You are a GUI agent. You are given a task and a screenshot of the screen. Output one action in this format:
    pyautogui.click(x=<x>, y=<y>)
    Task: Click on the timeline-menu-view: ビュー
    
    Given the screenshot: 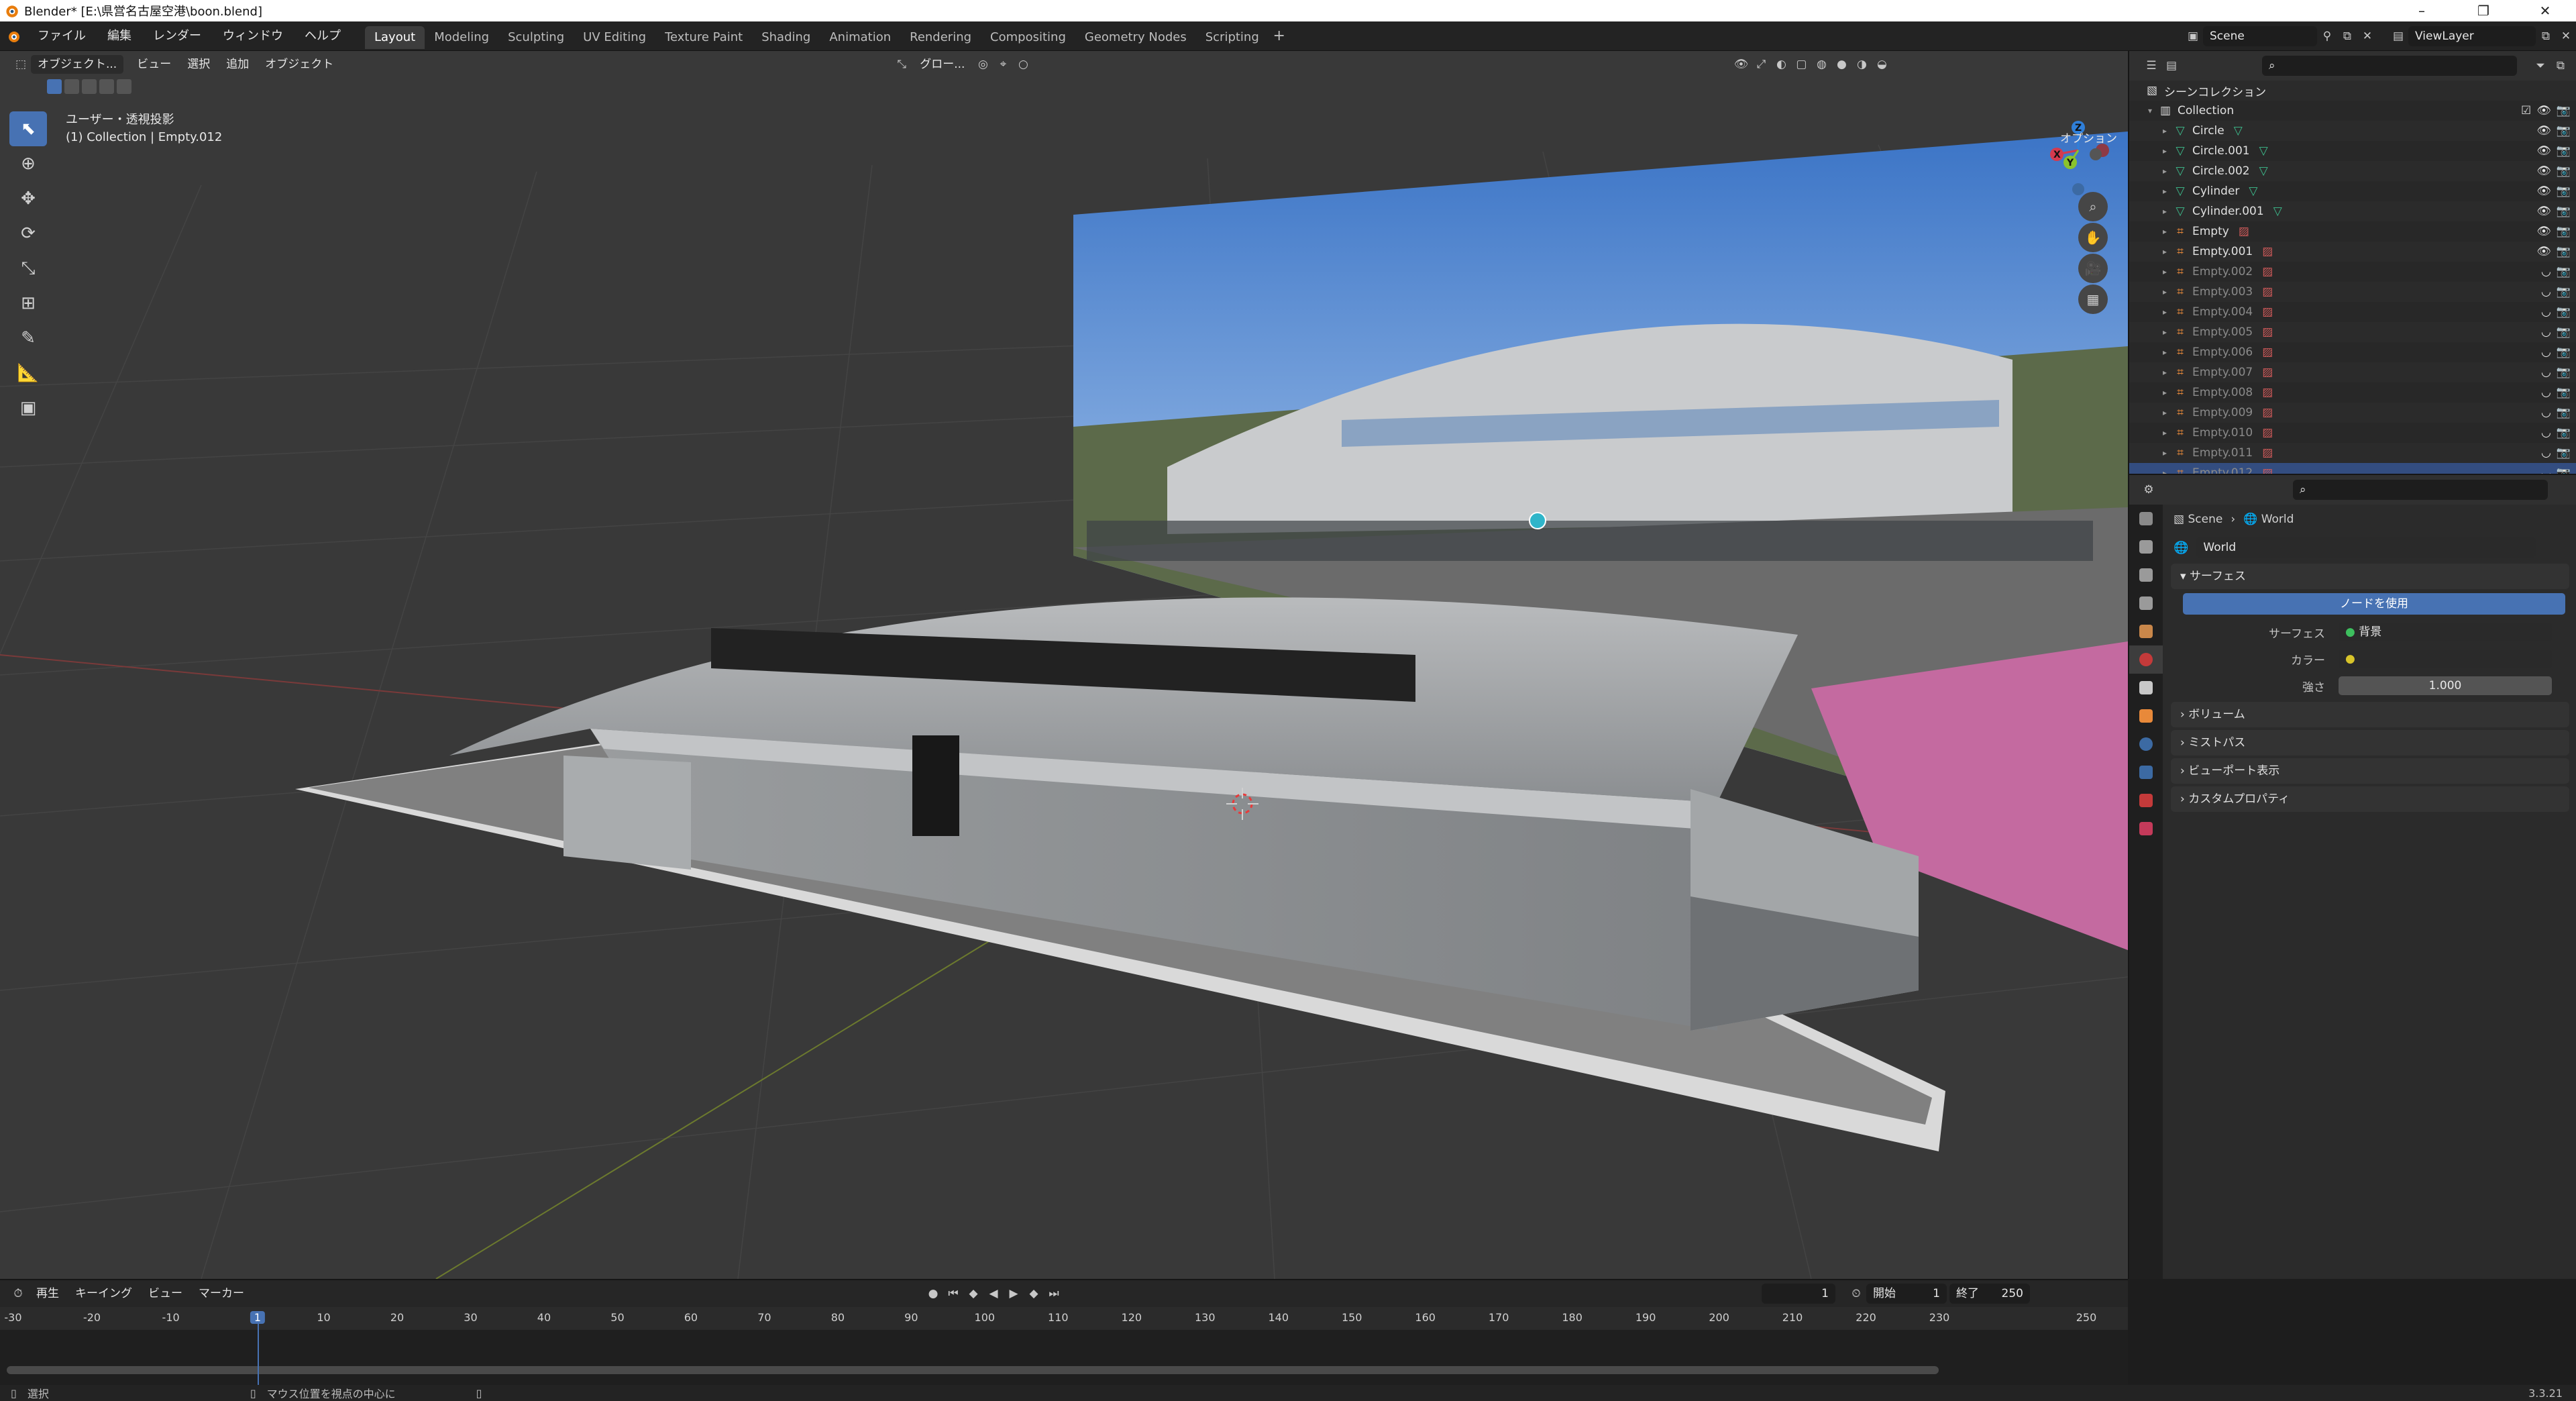 What is the action you would take?
    pyautogui.click(x=165, y=1293)
    